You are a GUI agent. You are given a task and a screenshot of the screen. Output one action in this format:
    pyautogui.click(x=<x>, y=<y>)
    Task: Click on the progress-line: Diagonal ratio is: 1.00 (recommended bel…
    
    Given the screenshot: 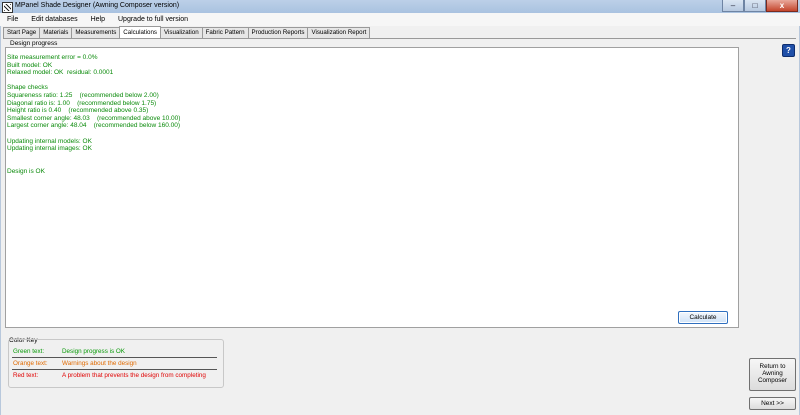 What is the action you would take?
    pyautogui.click(x=82, y=103)
    